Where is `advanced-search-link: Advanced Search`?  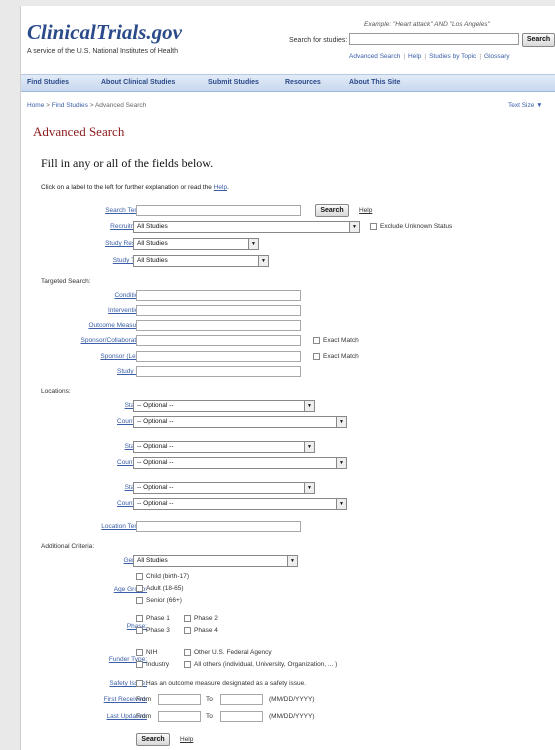 advanced-search-link: Advanced Search is located at coordinates (374, 56).